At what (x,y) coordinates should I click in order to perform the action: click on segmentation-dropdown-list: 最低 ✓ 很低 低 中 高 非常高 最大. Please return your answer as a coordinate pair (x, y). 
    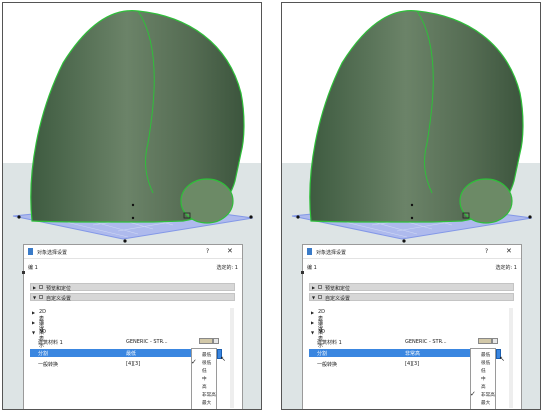
    Looking at the image, I should click on (204, 378).